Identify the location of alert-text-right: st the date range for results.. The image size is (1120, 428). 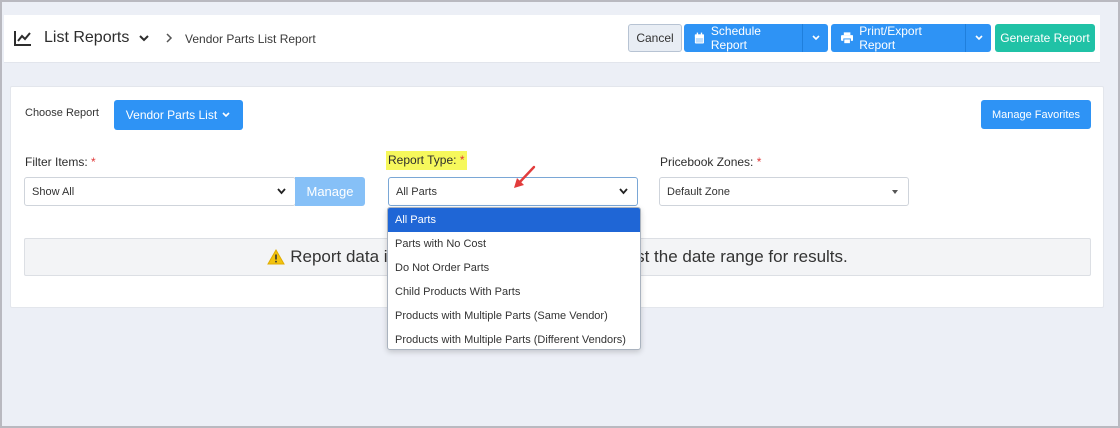
(742, 256).